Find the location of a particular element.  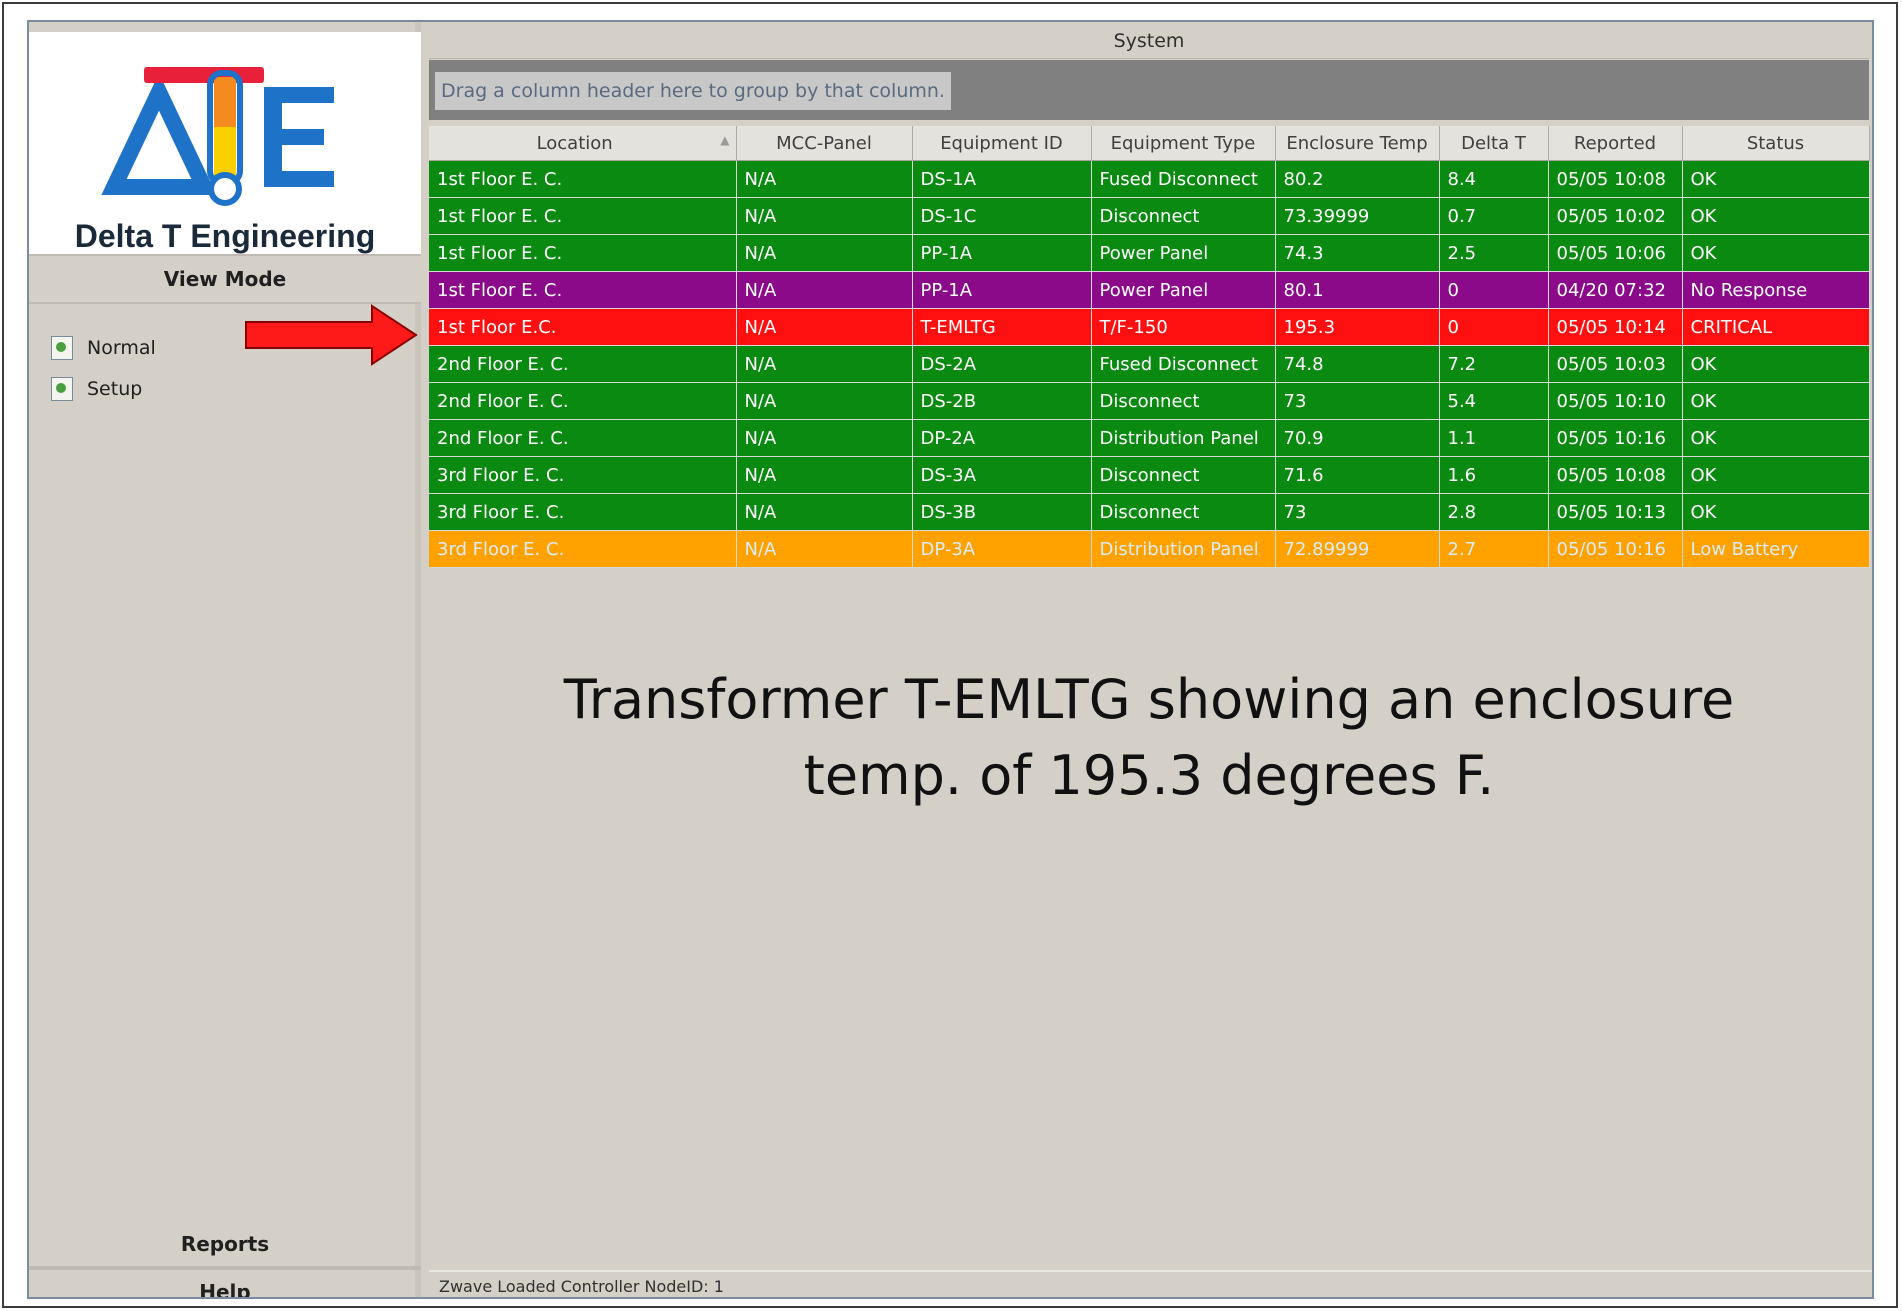

table-cell: 1.1 is located at coordinates (1494, 438).